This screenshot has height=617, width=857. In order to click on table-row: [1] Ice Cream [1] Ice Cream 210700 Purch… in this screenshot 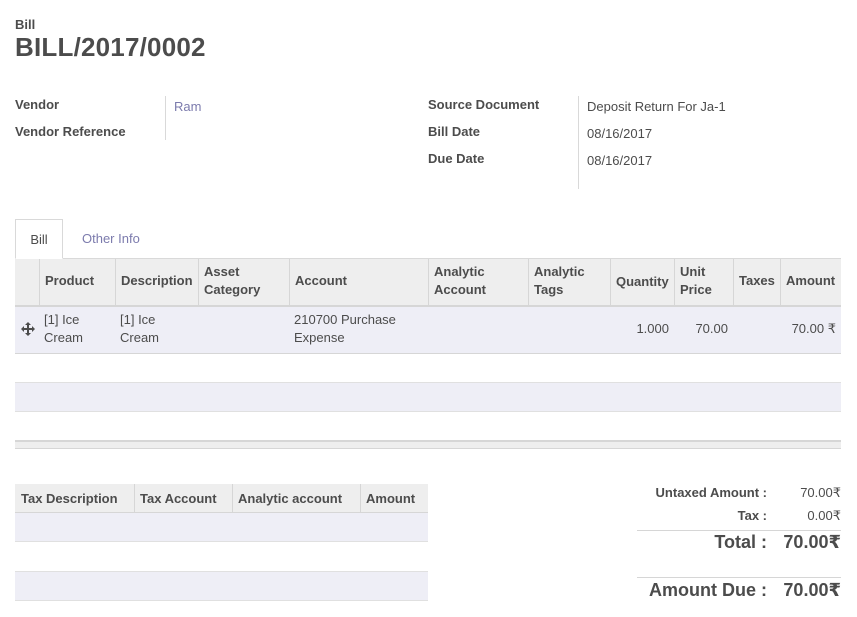, I will do `click(428, 330)`.